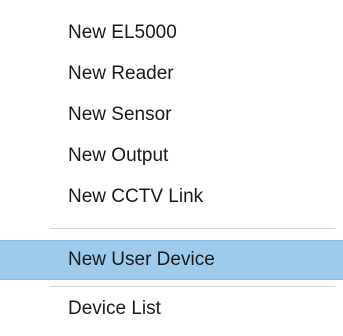  Describe the element at coordinates (171, 260) in the screenshot. I see `menu-item-new-user-device: New User Device` at that location.